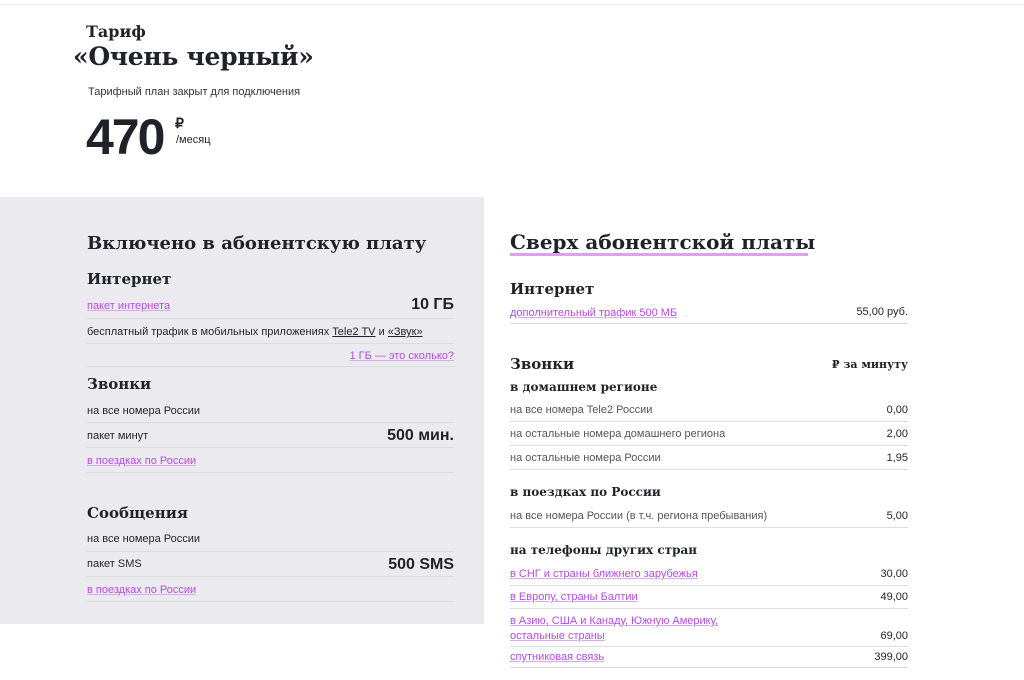 The width and height of the screenshot is (1024, 680). What do you see at coordinates (894, 636) in the screenshot?
I see `intl-row-value: 69,00` at bounding box center [894, 636].